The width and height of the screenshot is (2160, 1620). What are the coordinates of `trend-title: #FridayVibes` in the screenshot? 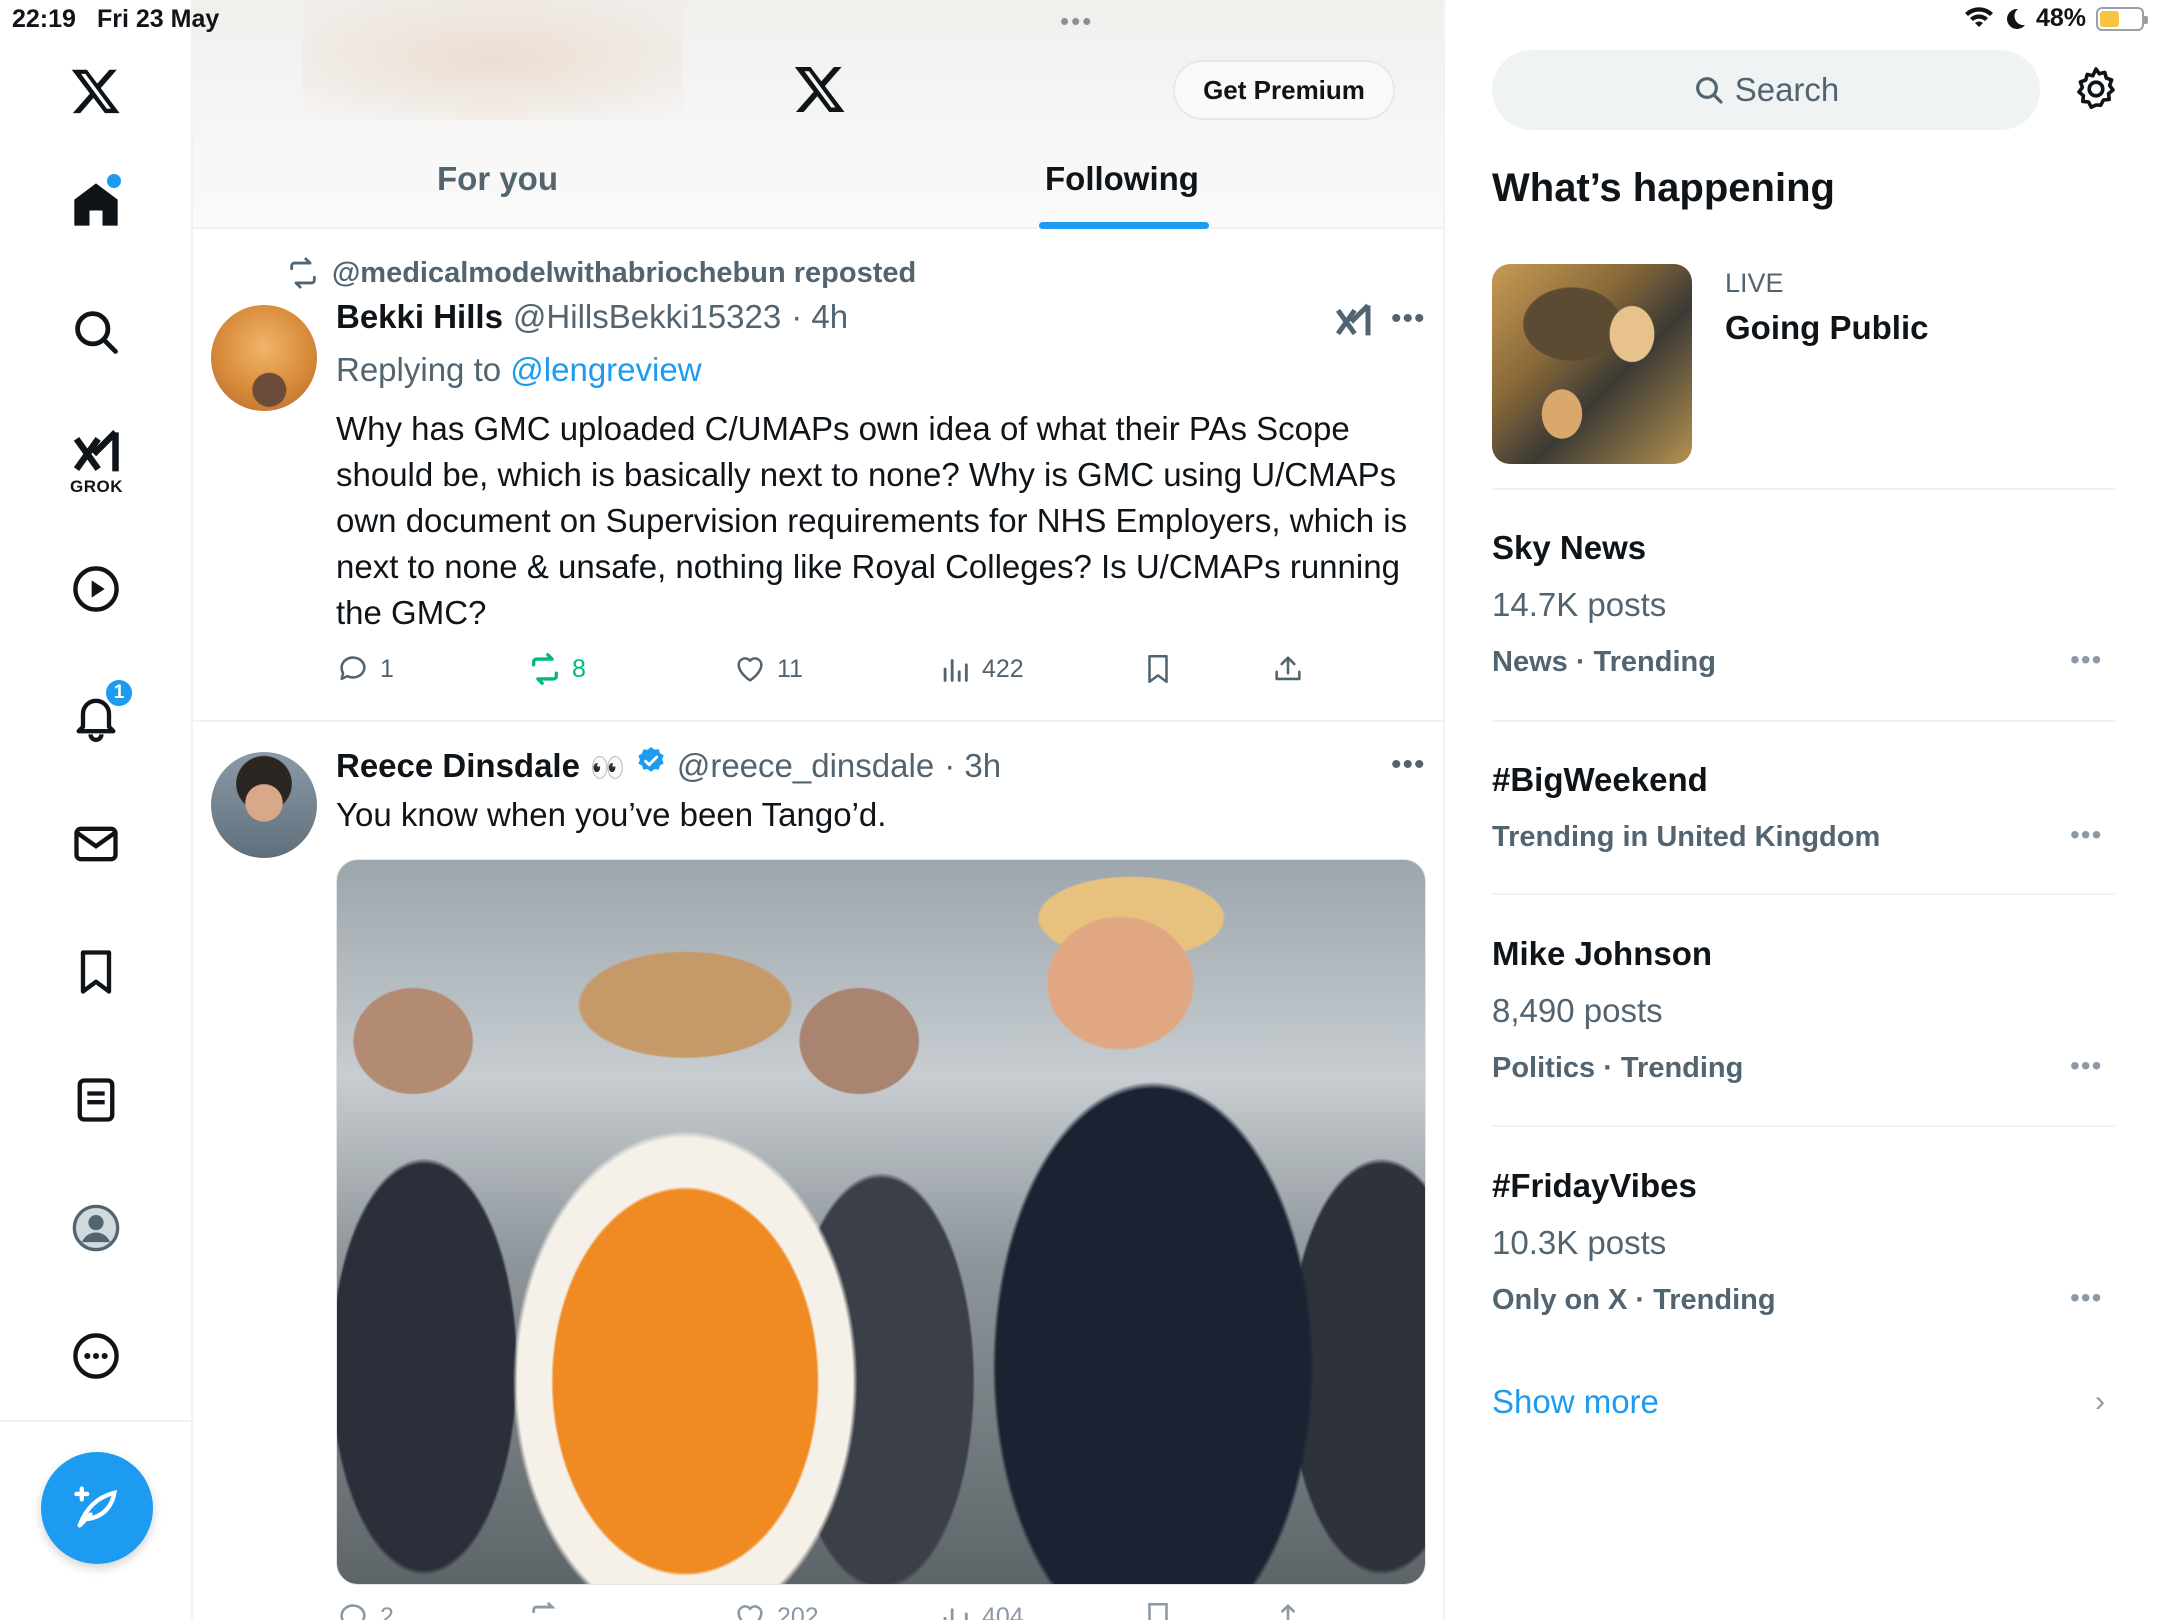 It's located at (1594, 1186).